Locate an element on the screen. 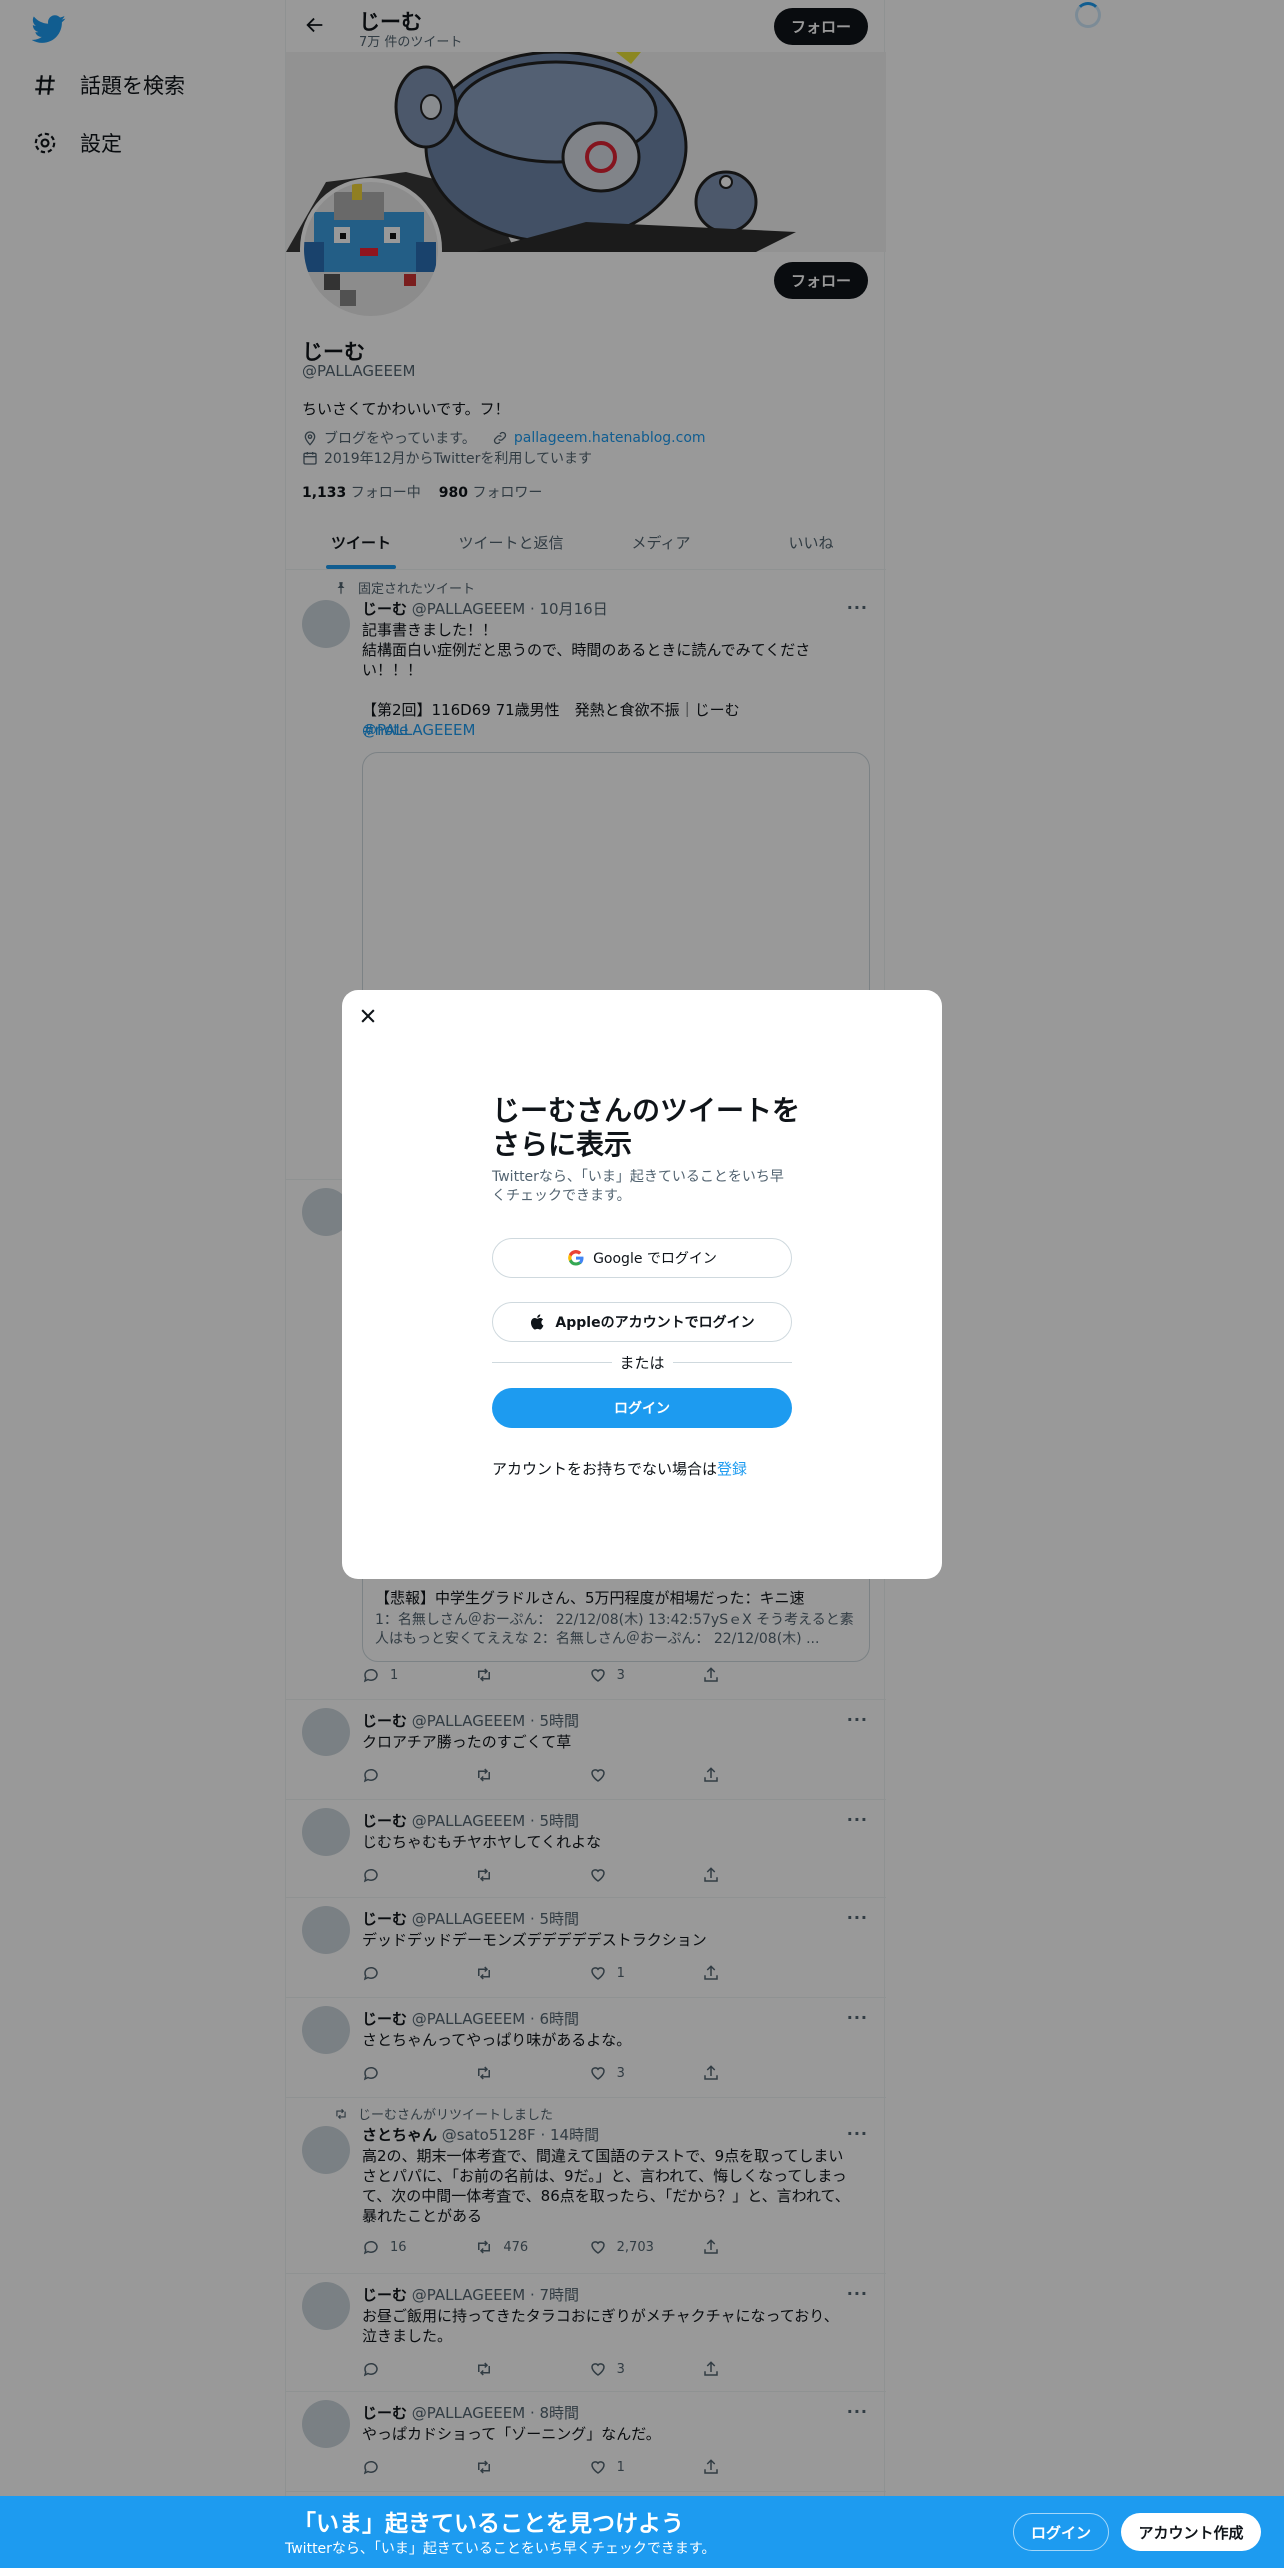 This screenshot has width=1284, height=2568. modal-subtitle: Twitterなら、「いま」起きていることをいち早くチェックできます。 is located at coordinates (638, 1186).